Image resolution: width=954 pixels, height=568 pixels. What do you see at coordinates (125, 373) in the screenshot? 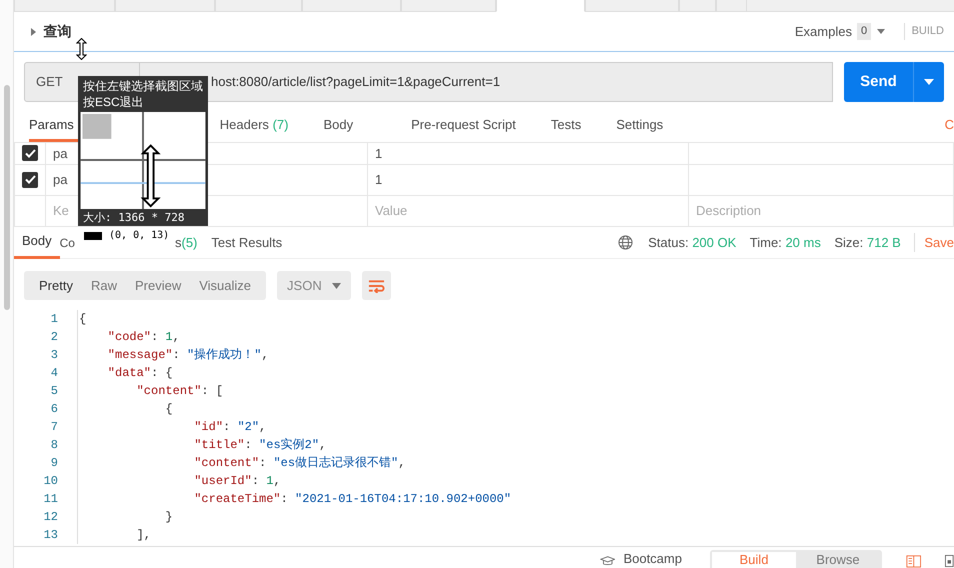
I see `code-line: "data": {` at bounding box center [125, 373].